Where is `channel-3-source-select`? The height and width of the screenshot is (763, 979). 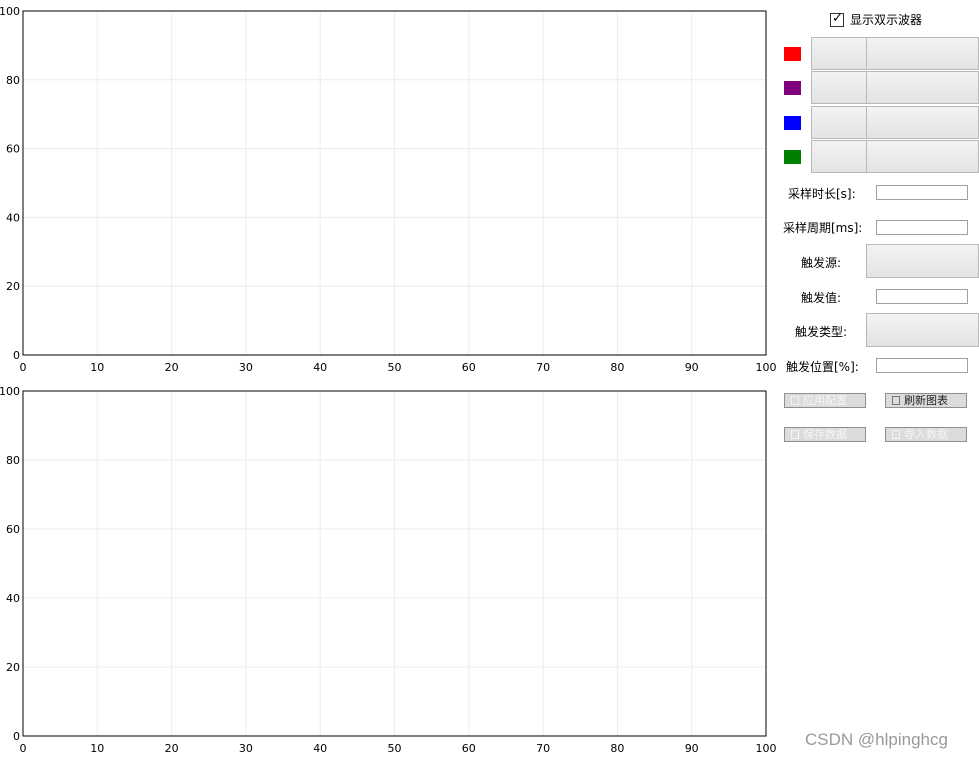
channel-3-source-select is located at coordinates (839, 122).